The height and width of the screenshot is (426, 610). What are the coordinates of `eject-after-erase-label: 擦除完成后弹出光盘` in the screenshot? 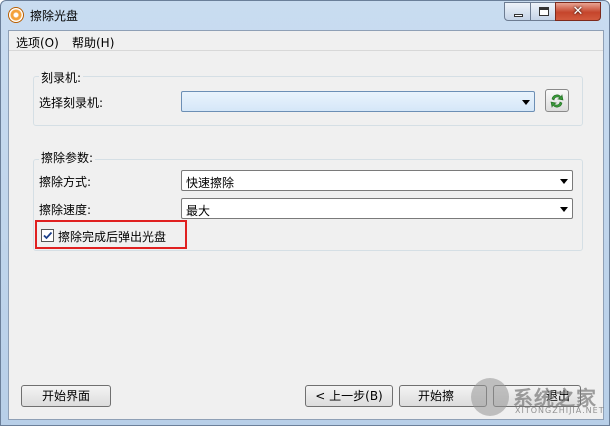 It's located at (112, 236).